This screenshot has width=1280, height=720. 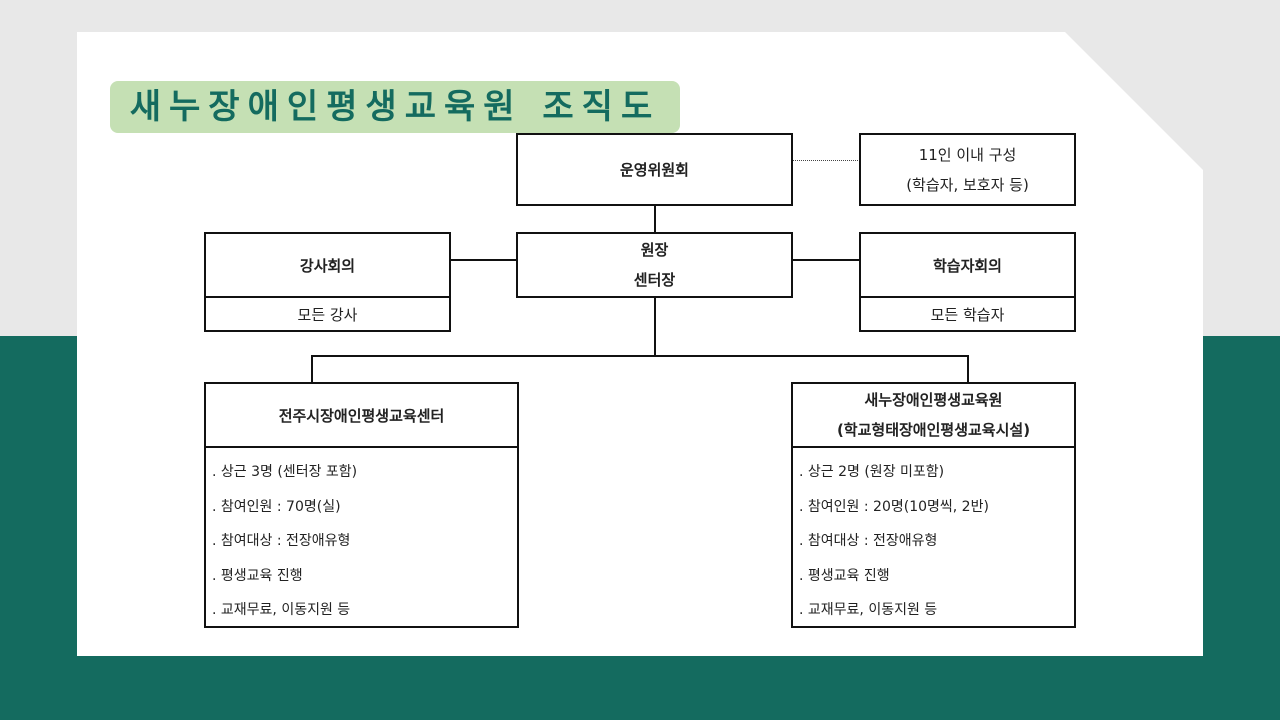 I want to click on learners-members-box: 모든 학습자, so click(x=967, y=315).